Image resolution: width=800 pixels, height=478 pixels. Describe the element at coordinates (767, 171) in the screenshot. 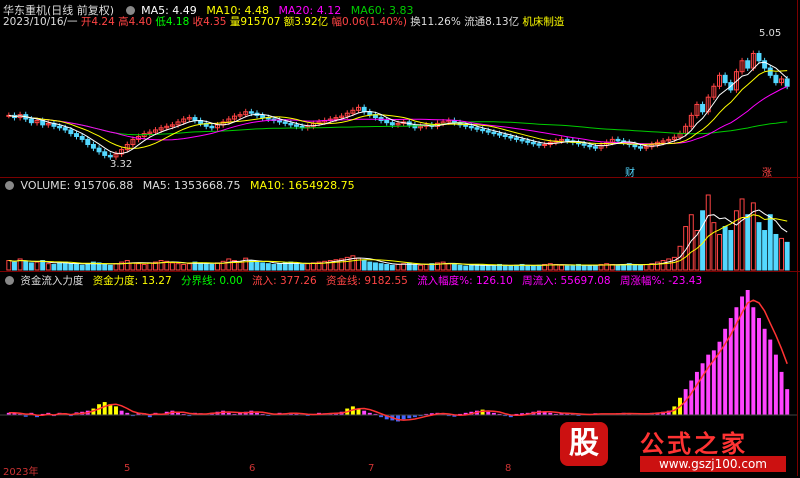

I see `badge-zhang: 涨` at that location.